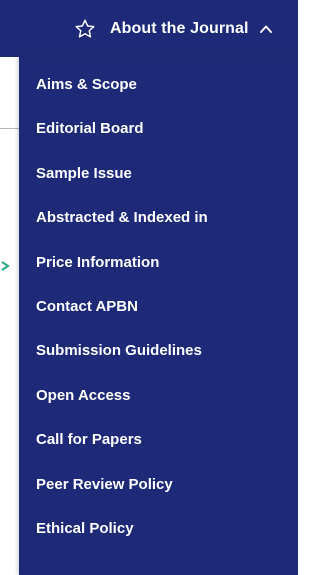  I want to click on menu-item-submission-guidelines: Submission Guidelines, so click(158, 351).